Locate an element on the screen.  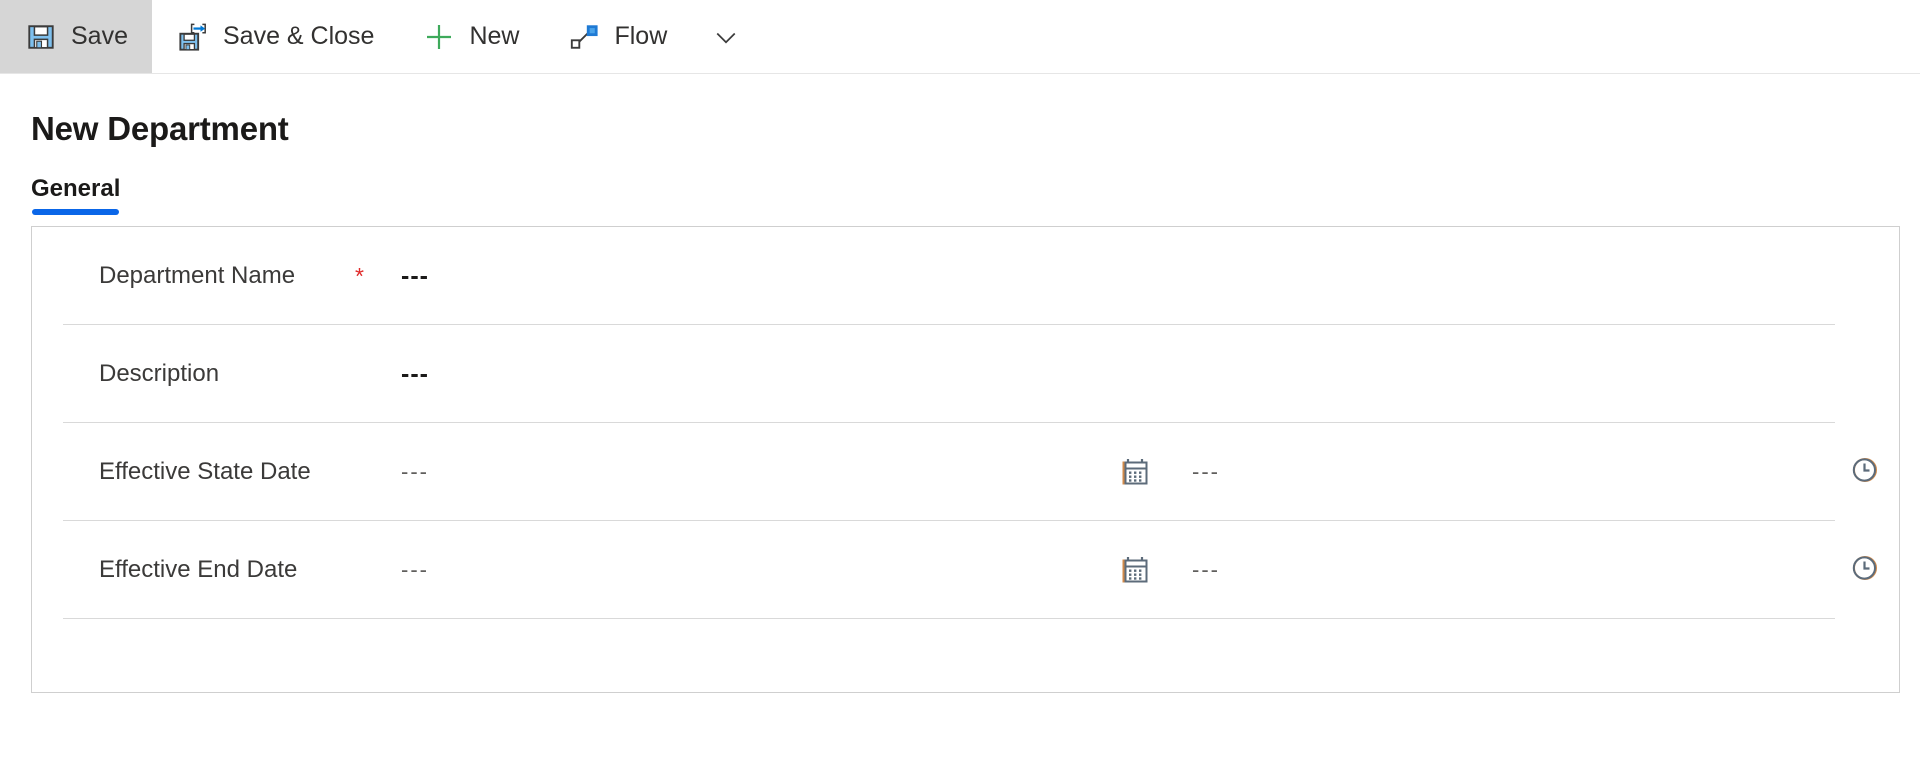
tab-active-indicator is located at coordinates (76, 212).